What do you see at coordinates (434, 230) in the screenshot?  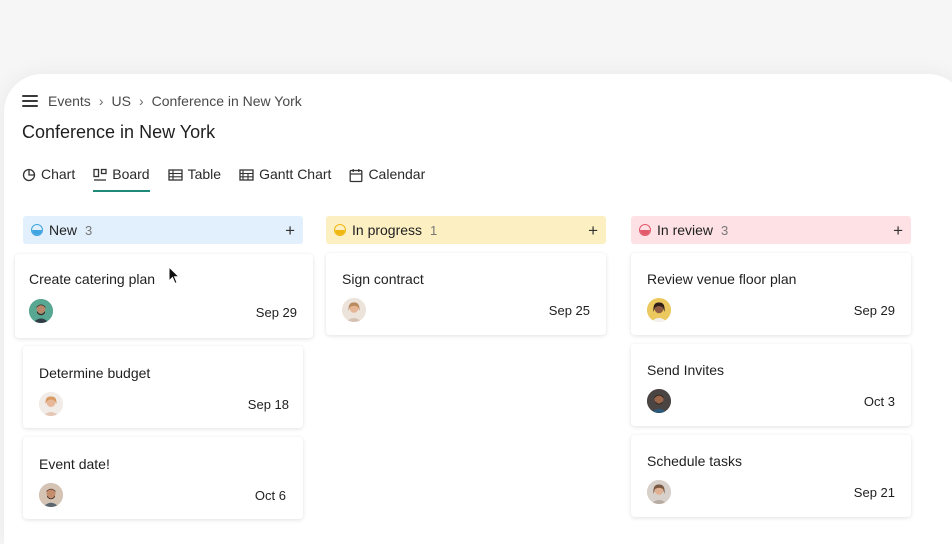 I see `column-count: 1` at bounding box center [434, 230].